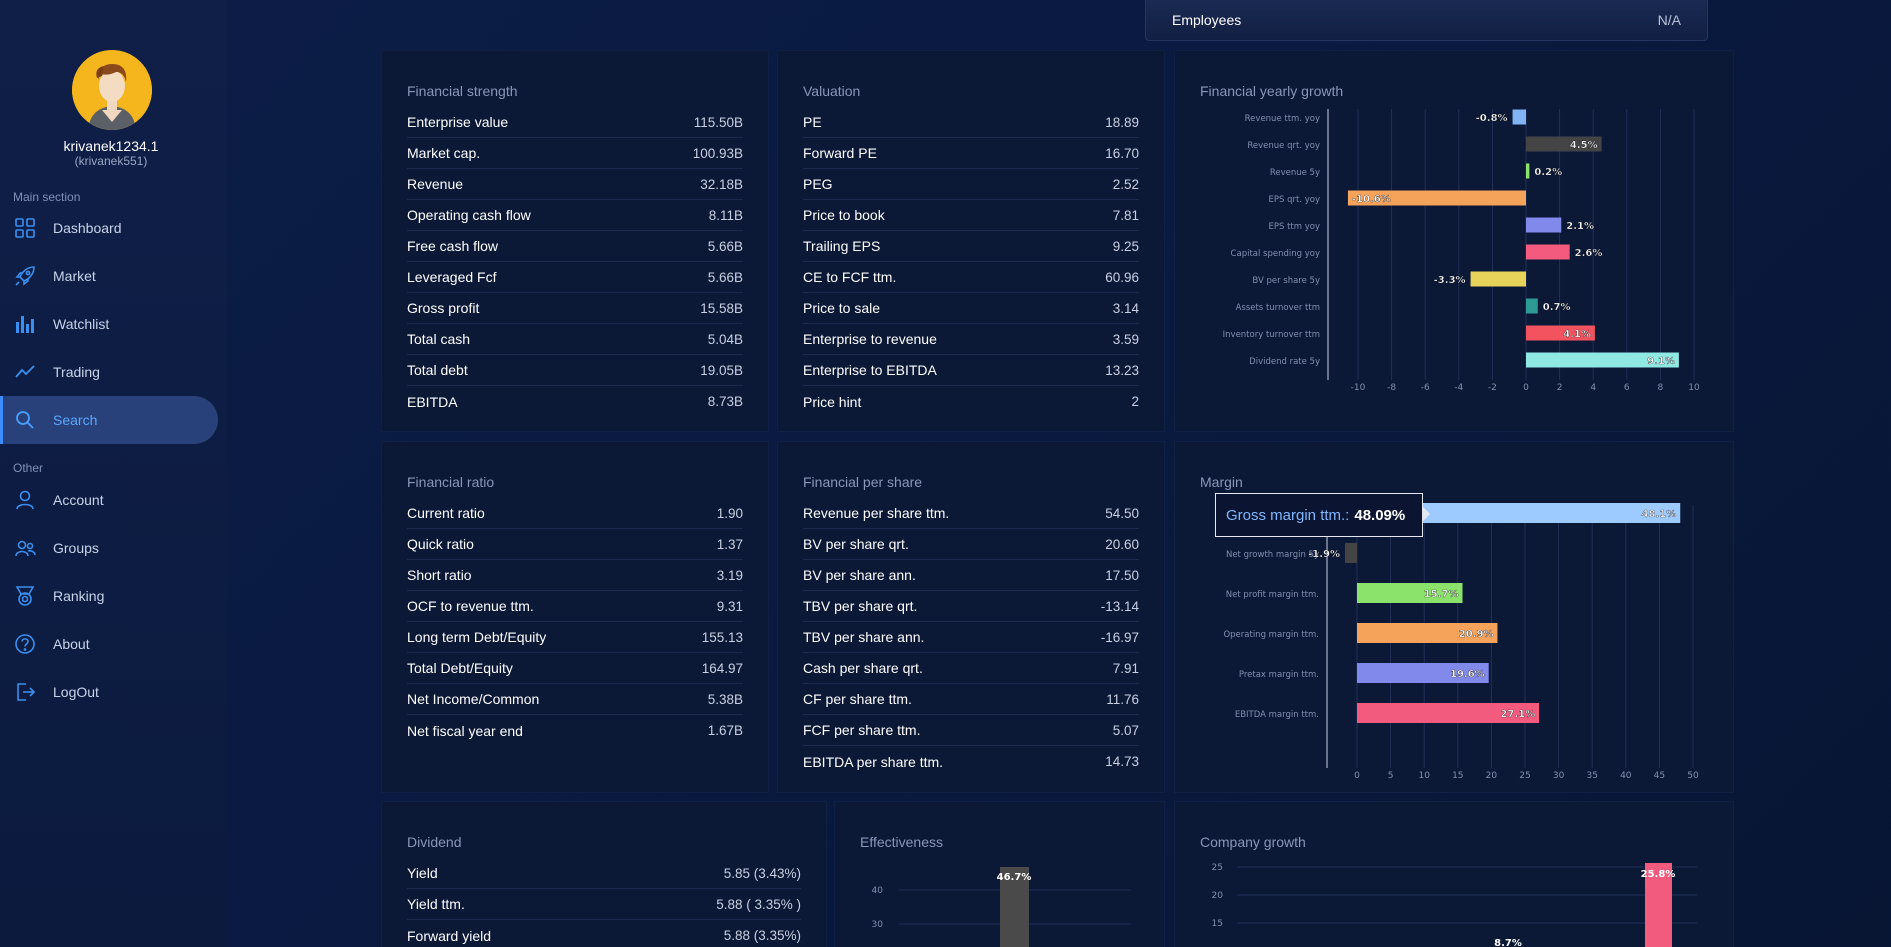 This screenshot has width=1891, height=947. I want to click on list-item: Yield ttm. 5.88 ( 3.35% ), so click(604, 904).